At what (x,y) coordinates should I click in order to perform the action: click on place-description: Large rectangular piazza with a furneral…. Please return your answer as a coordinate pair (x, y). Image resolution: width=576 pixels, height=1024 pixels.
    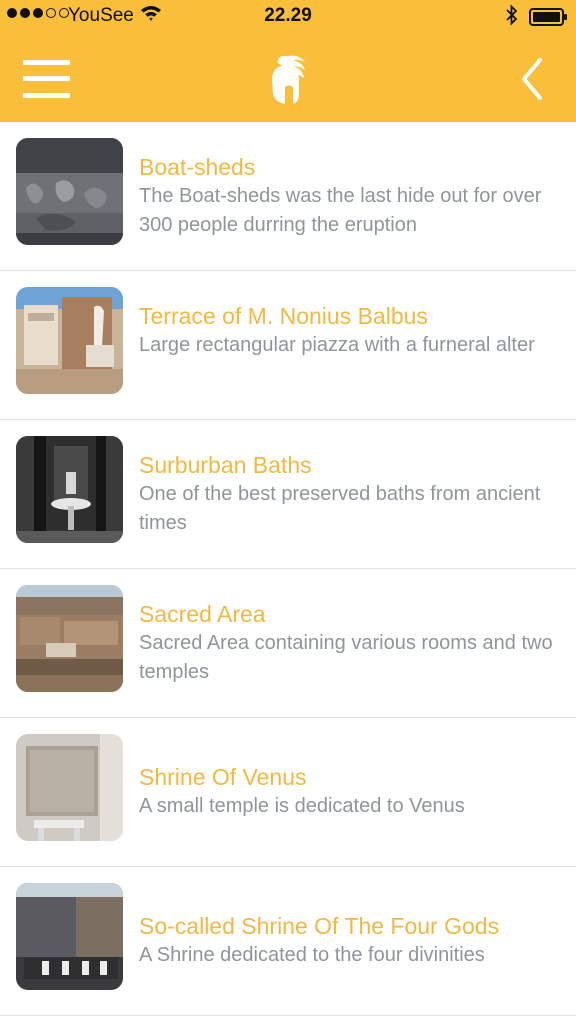
    Looking at the image, I should click on (337, 345).